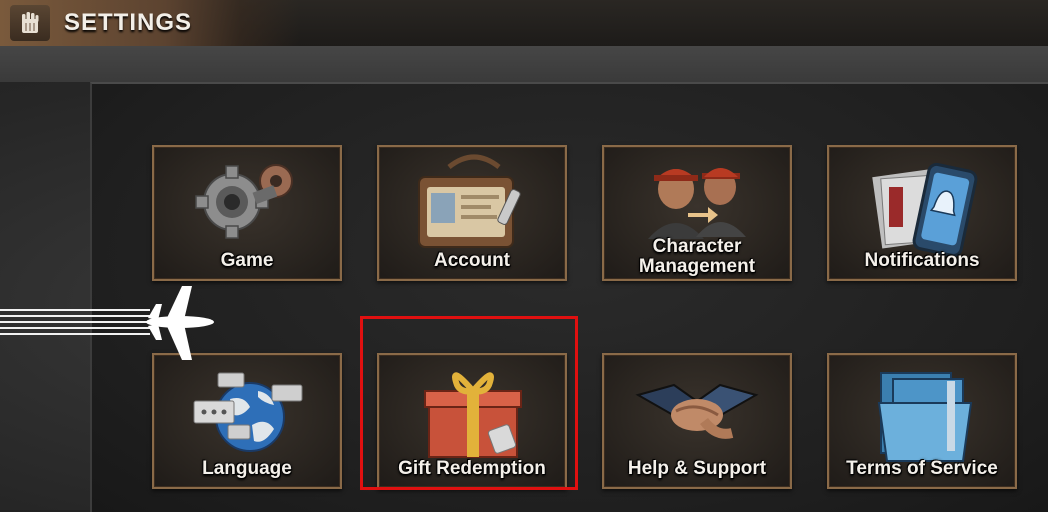 Image resolution: width=1048 pixels, height=512 pixels. Describe the element at coordinates (247, 468) in the screenshot. I see `tile-label: Language` at that location.